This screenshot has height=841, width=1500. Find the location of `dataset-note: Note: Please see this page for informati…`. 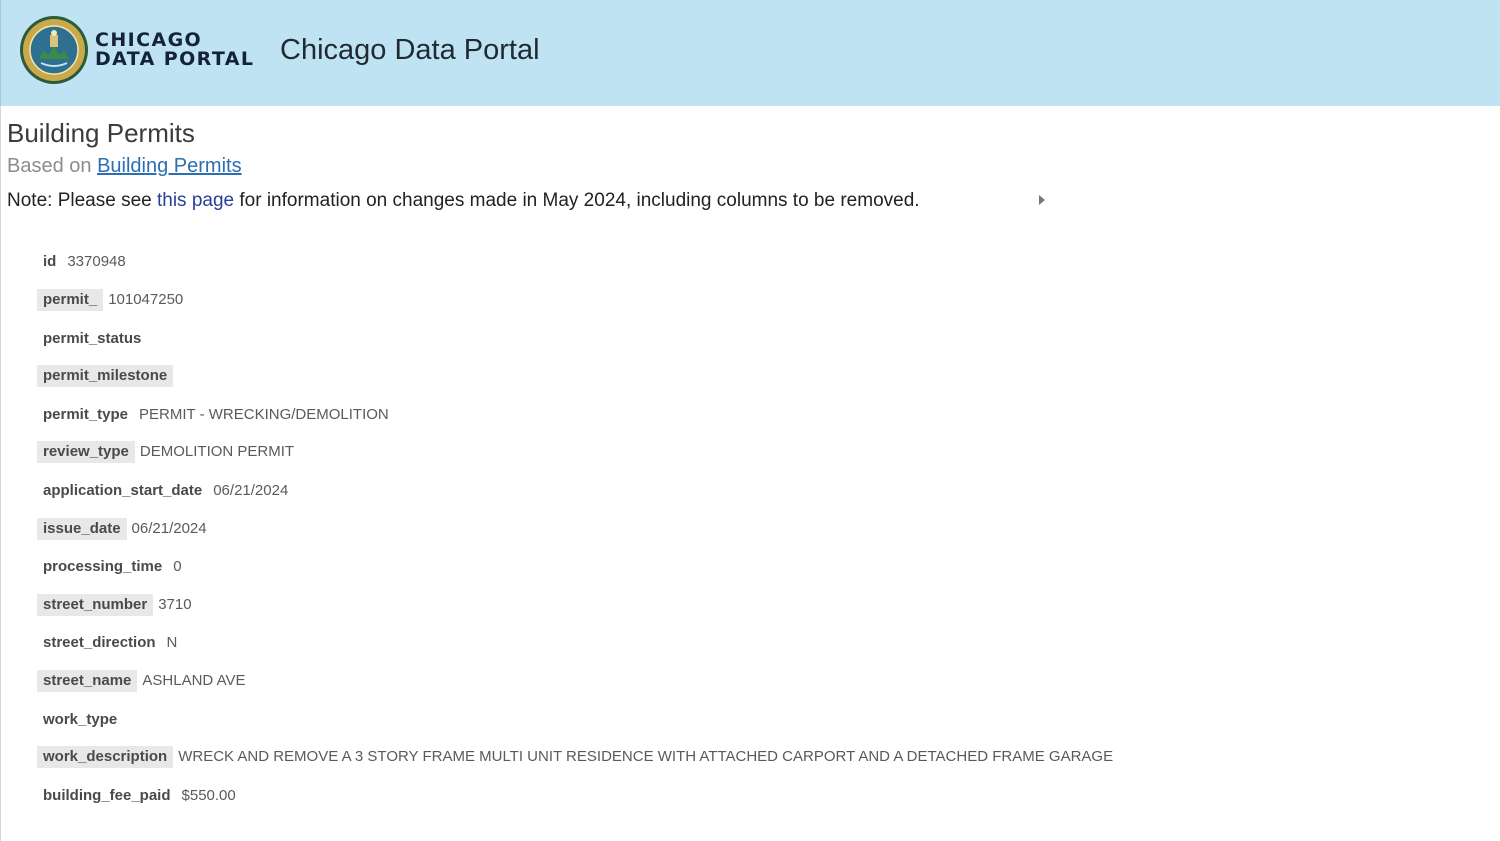

dataset-note: Note: Please see this page for informati… is located at coordinates (463, 201).